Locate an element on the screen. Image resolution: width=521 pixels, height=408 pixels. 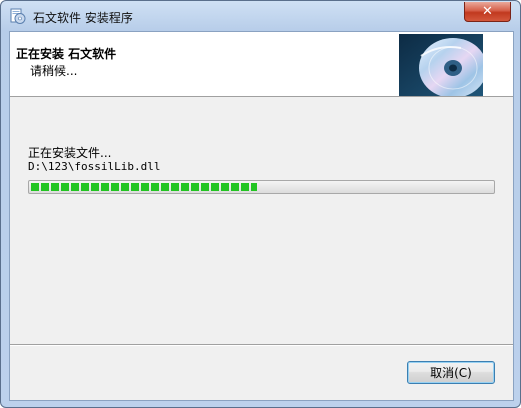
window-title: 石文软件 安装程序 is located at coordinates (83, 18).